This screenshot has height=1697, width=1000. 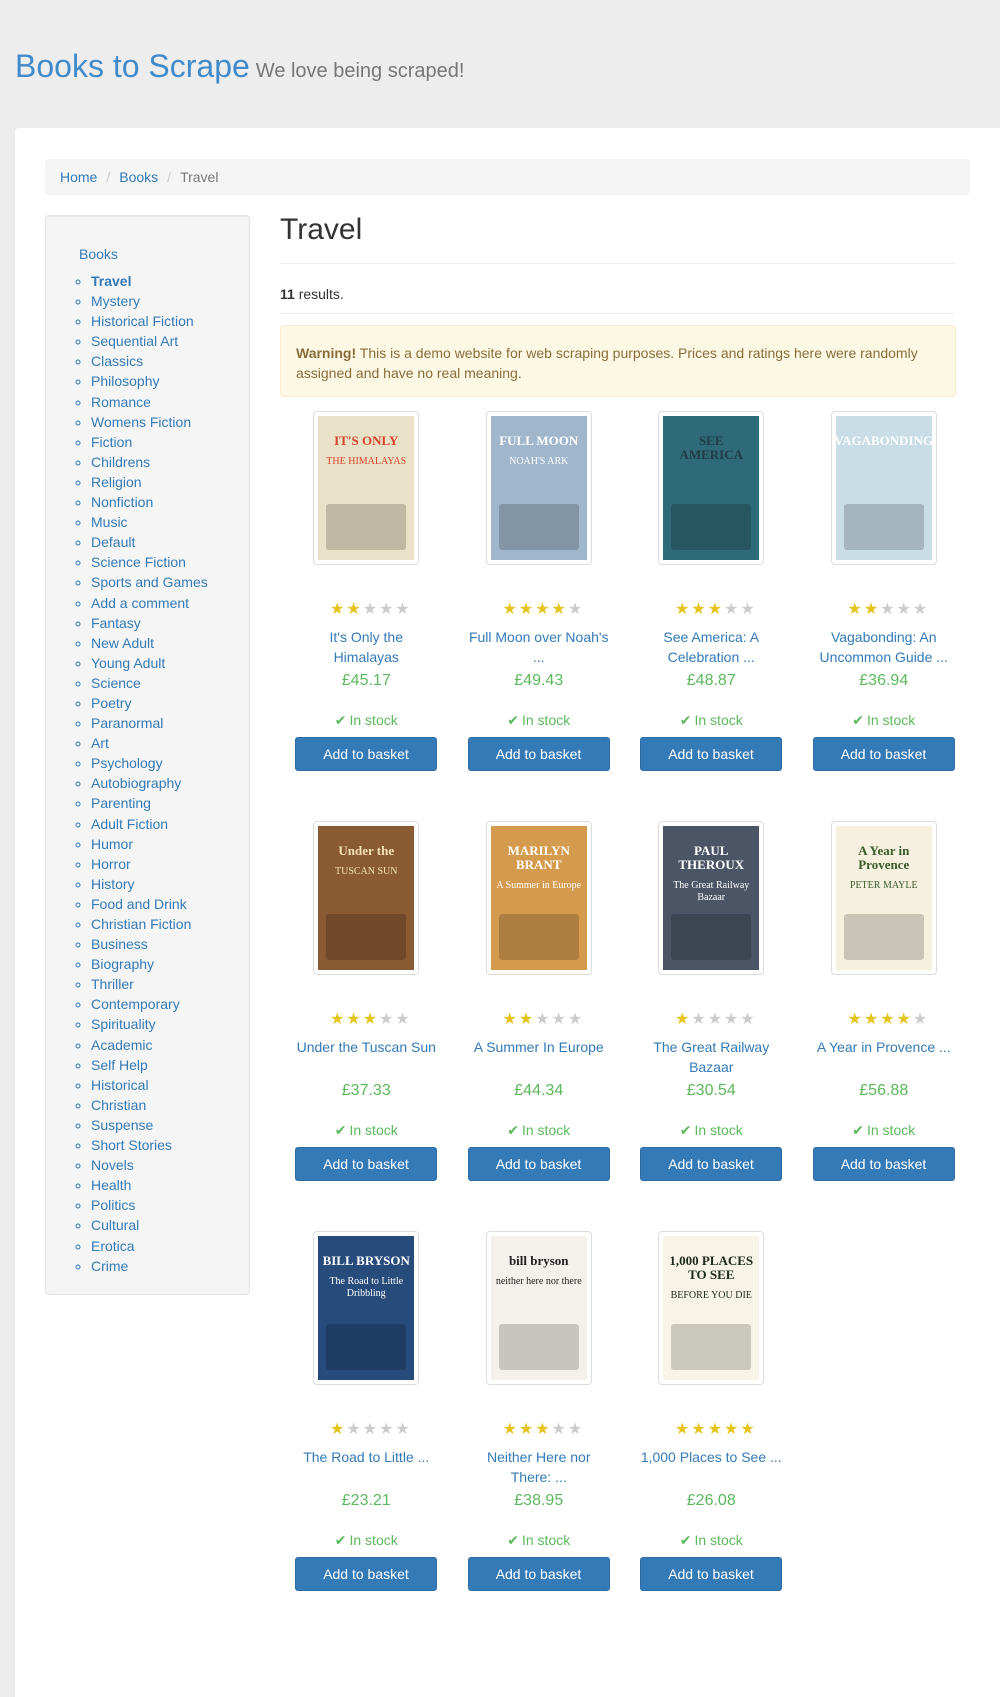 What do you see at coordinates (149, 1266) in the screenshot?
I see `sidebar-item-crime: Crime` at bounding box center [149, 1266].